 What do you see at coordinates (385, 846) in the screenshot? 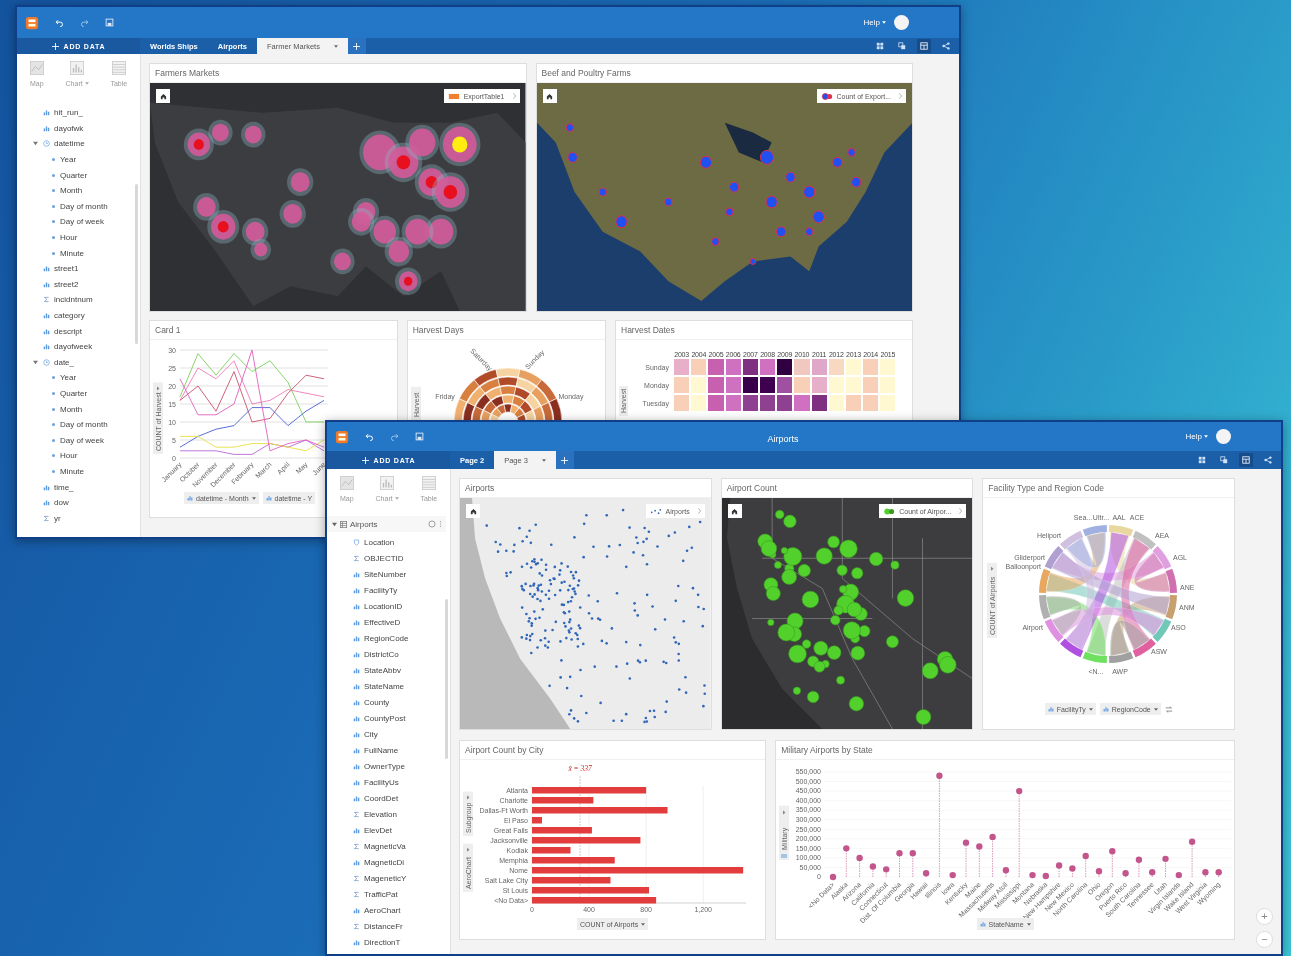
I see `field-name: MagneticVa` at bounding box center [385, 846].